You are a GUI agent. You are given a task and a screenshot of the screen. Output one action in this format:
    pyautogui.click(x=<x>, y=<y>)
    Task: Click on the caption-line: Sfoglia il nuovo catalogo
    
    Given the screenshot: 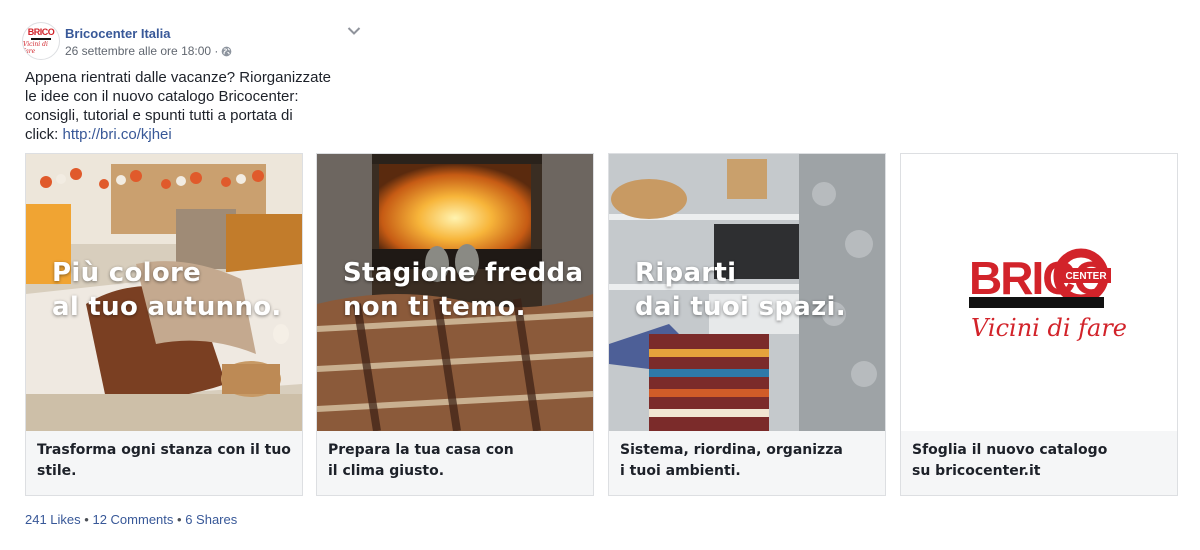 What is the action you would take?
    pyautogui.click(x=1010, y=450)
    